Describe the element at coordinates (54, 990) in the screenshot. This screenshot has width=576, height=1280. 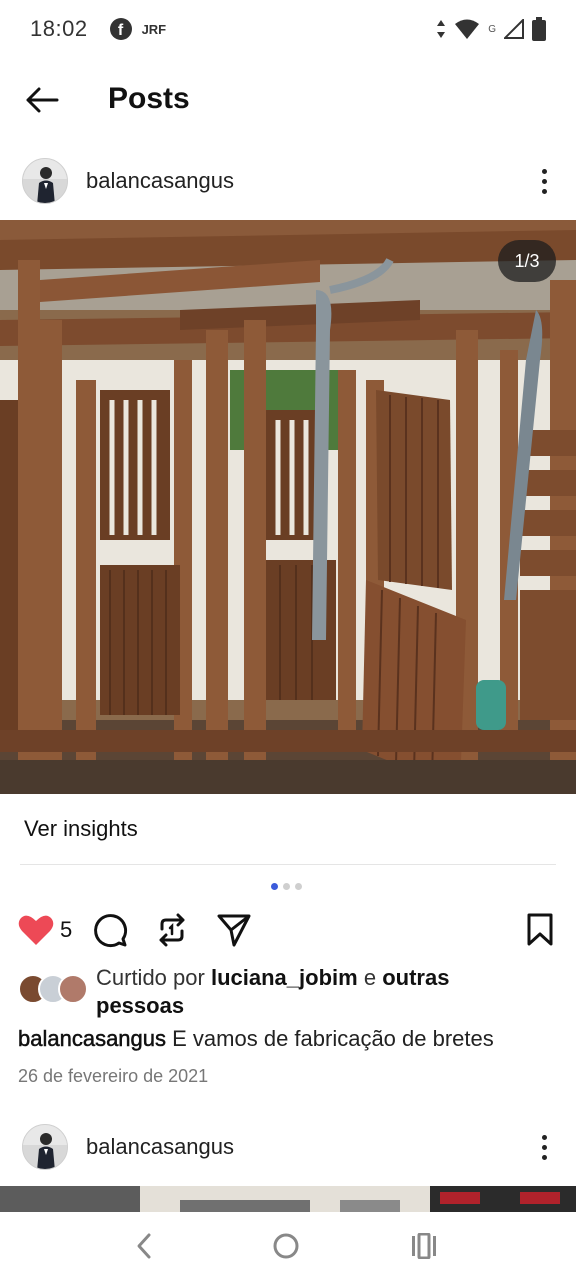
I see `liked-avatars` at that location.